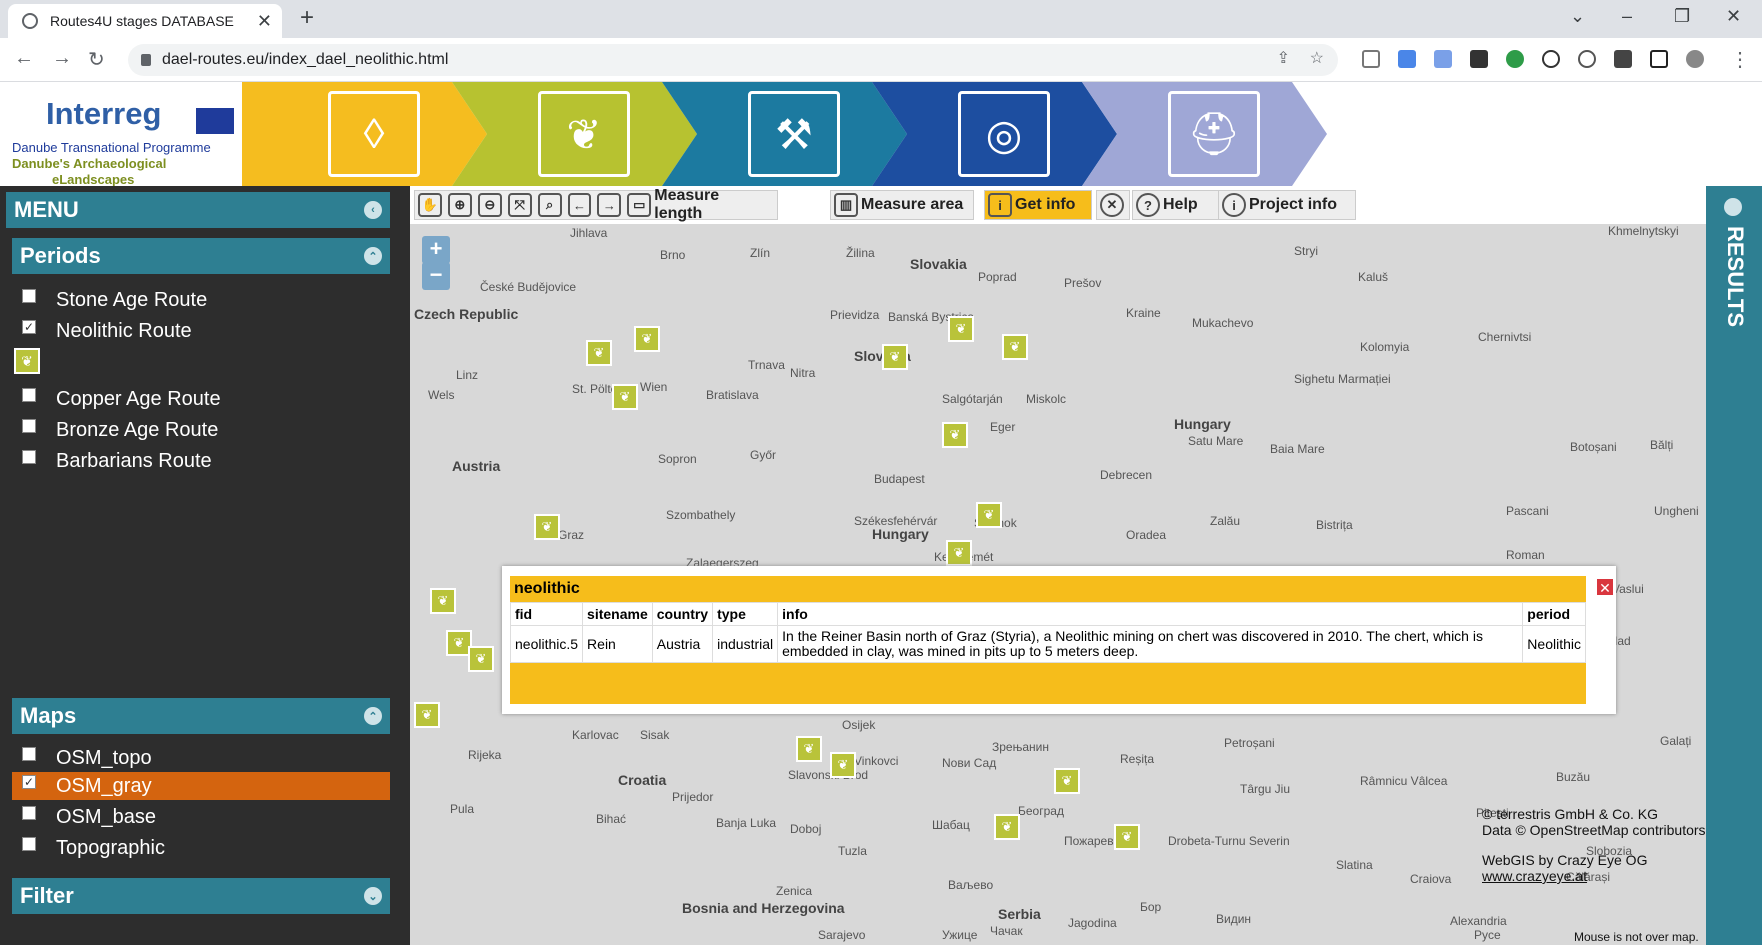 This screenshot has width=1762, height=945. What do you see at coordinates (120, 430) in the screenshot?
I see `bronze-age-route-option: Bronze Age Route` at bounding box center [120, 430].